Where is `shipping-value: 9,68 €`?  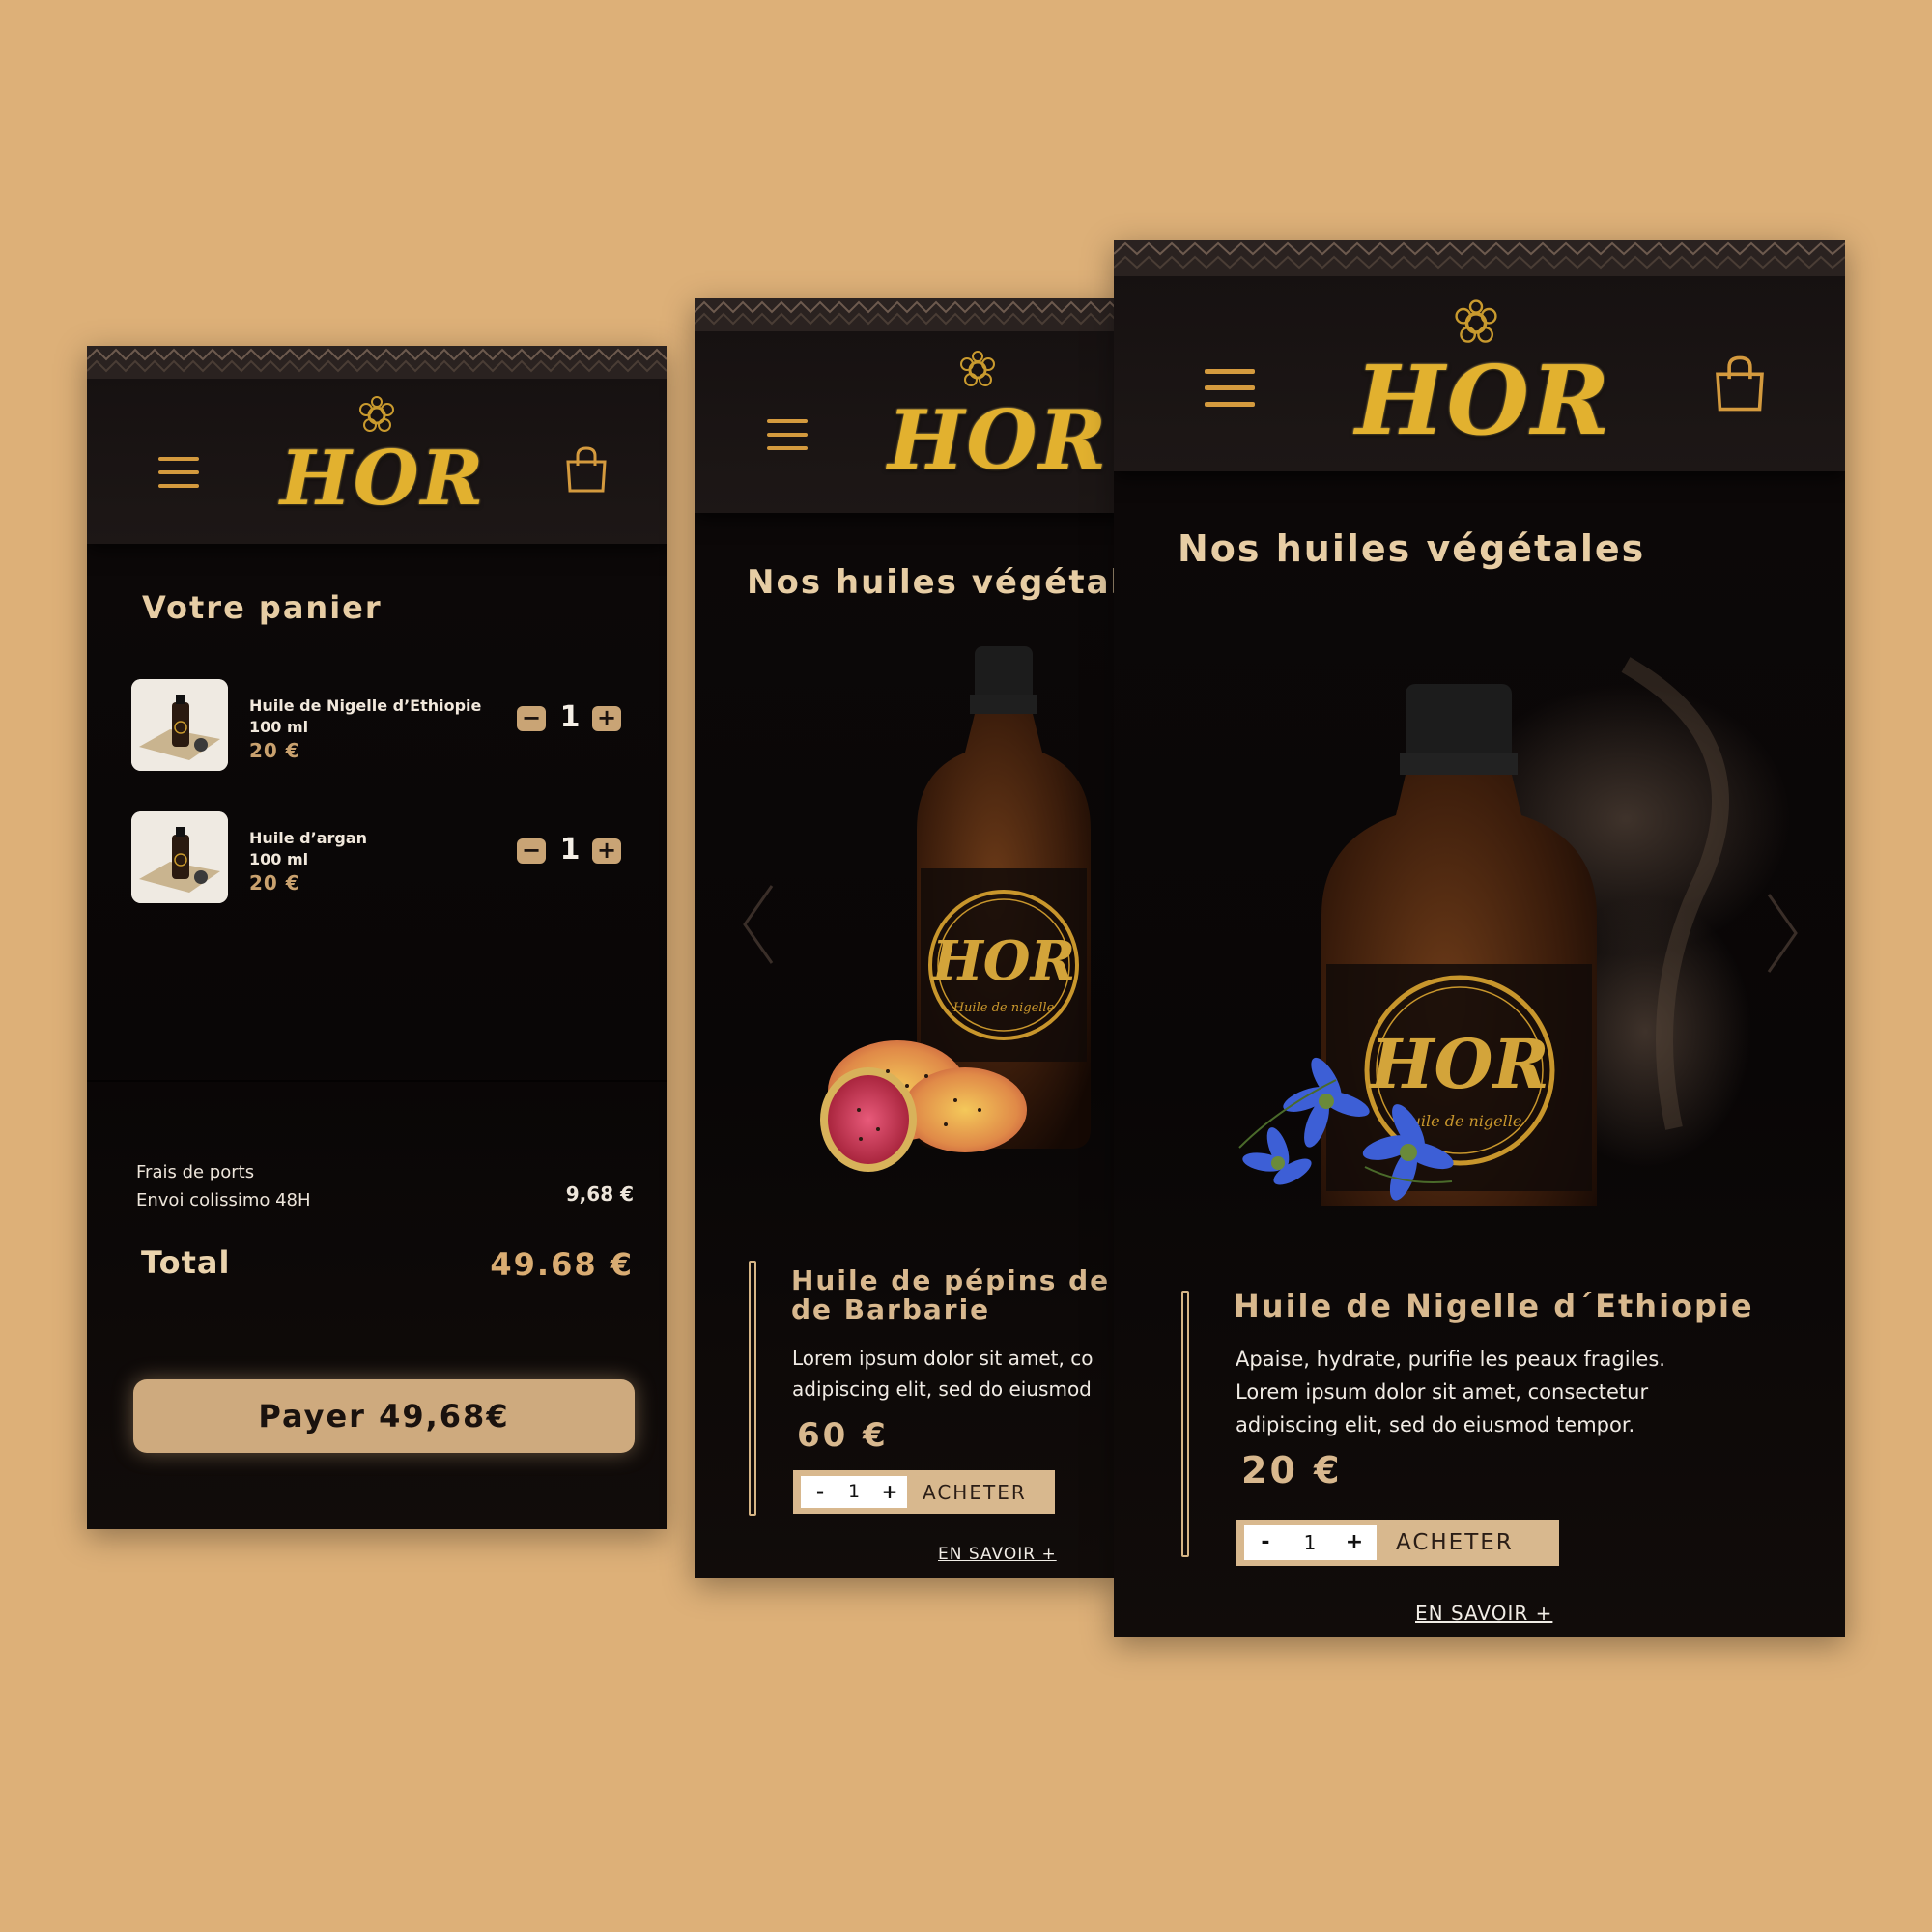 shipping-value: 9,68 € is located at coordinates (599, 1194).